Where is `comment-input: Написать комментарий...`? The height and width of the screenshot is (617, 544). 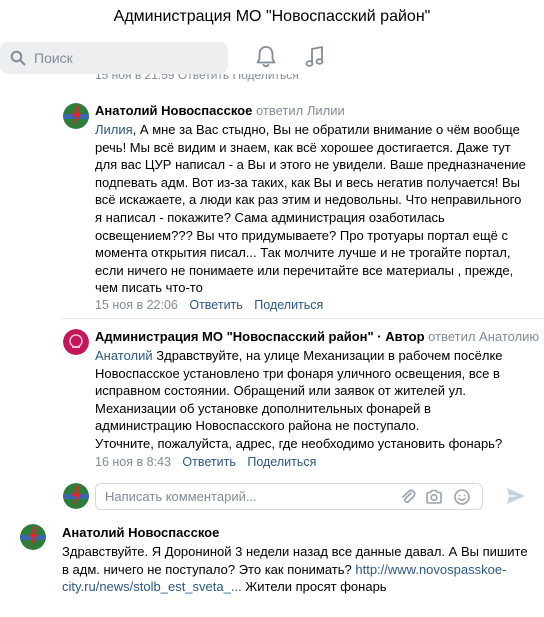
comment-input: Написать комментарий... is located at coordinates (289, 496).